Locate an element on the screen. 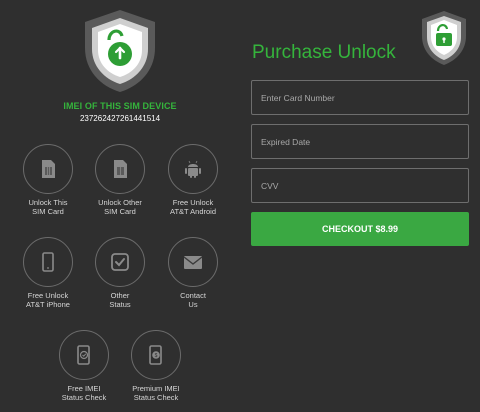 The image size is (480, 412). tile-circle: $ is located at coordinates (156, 355).